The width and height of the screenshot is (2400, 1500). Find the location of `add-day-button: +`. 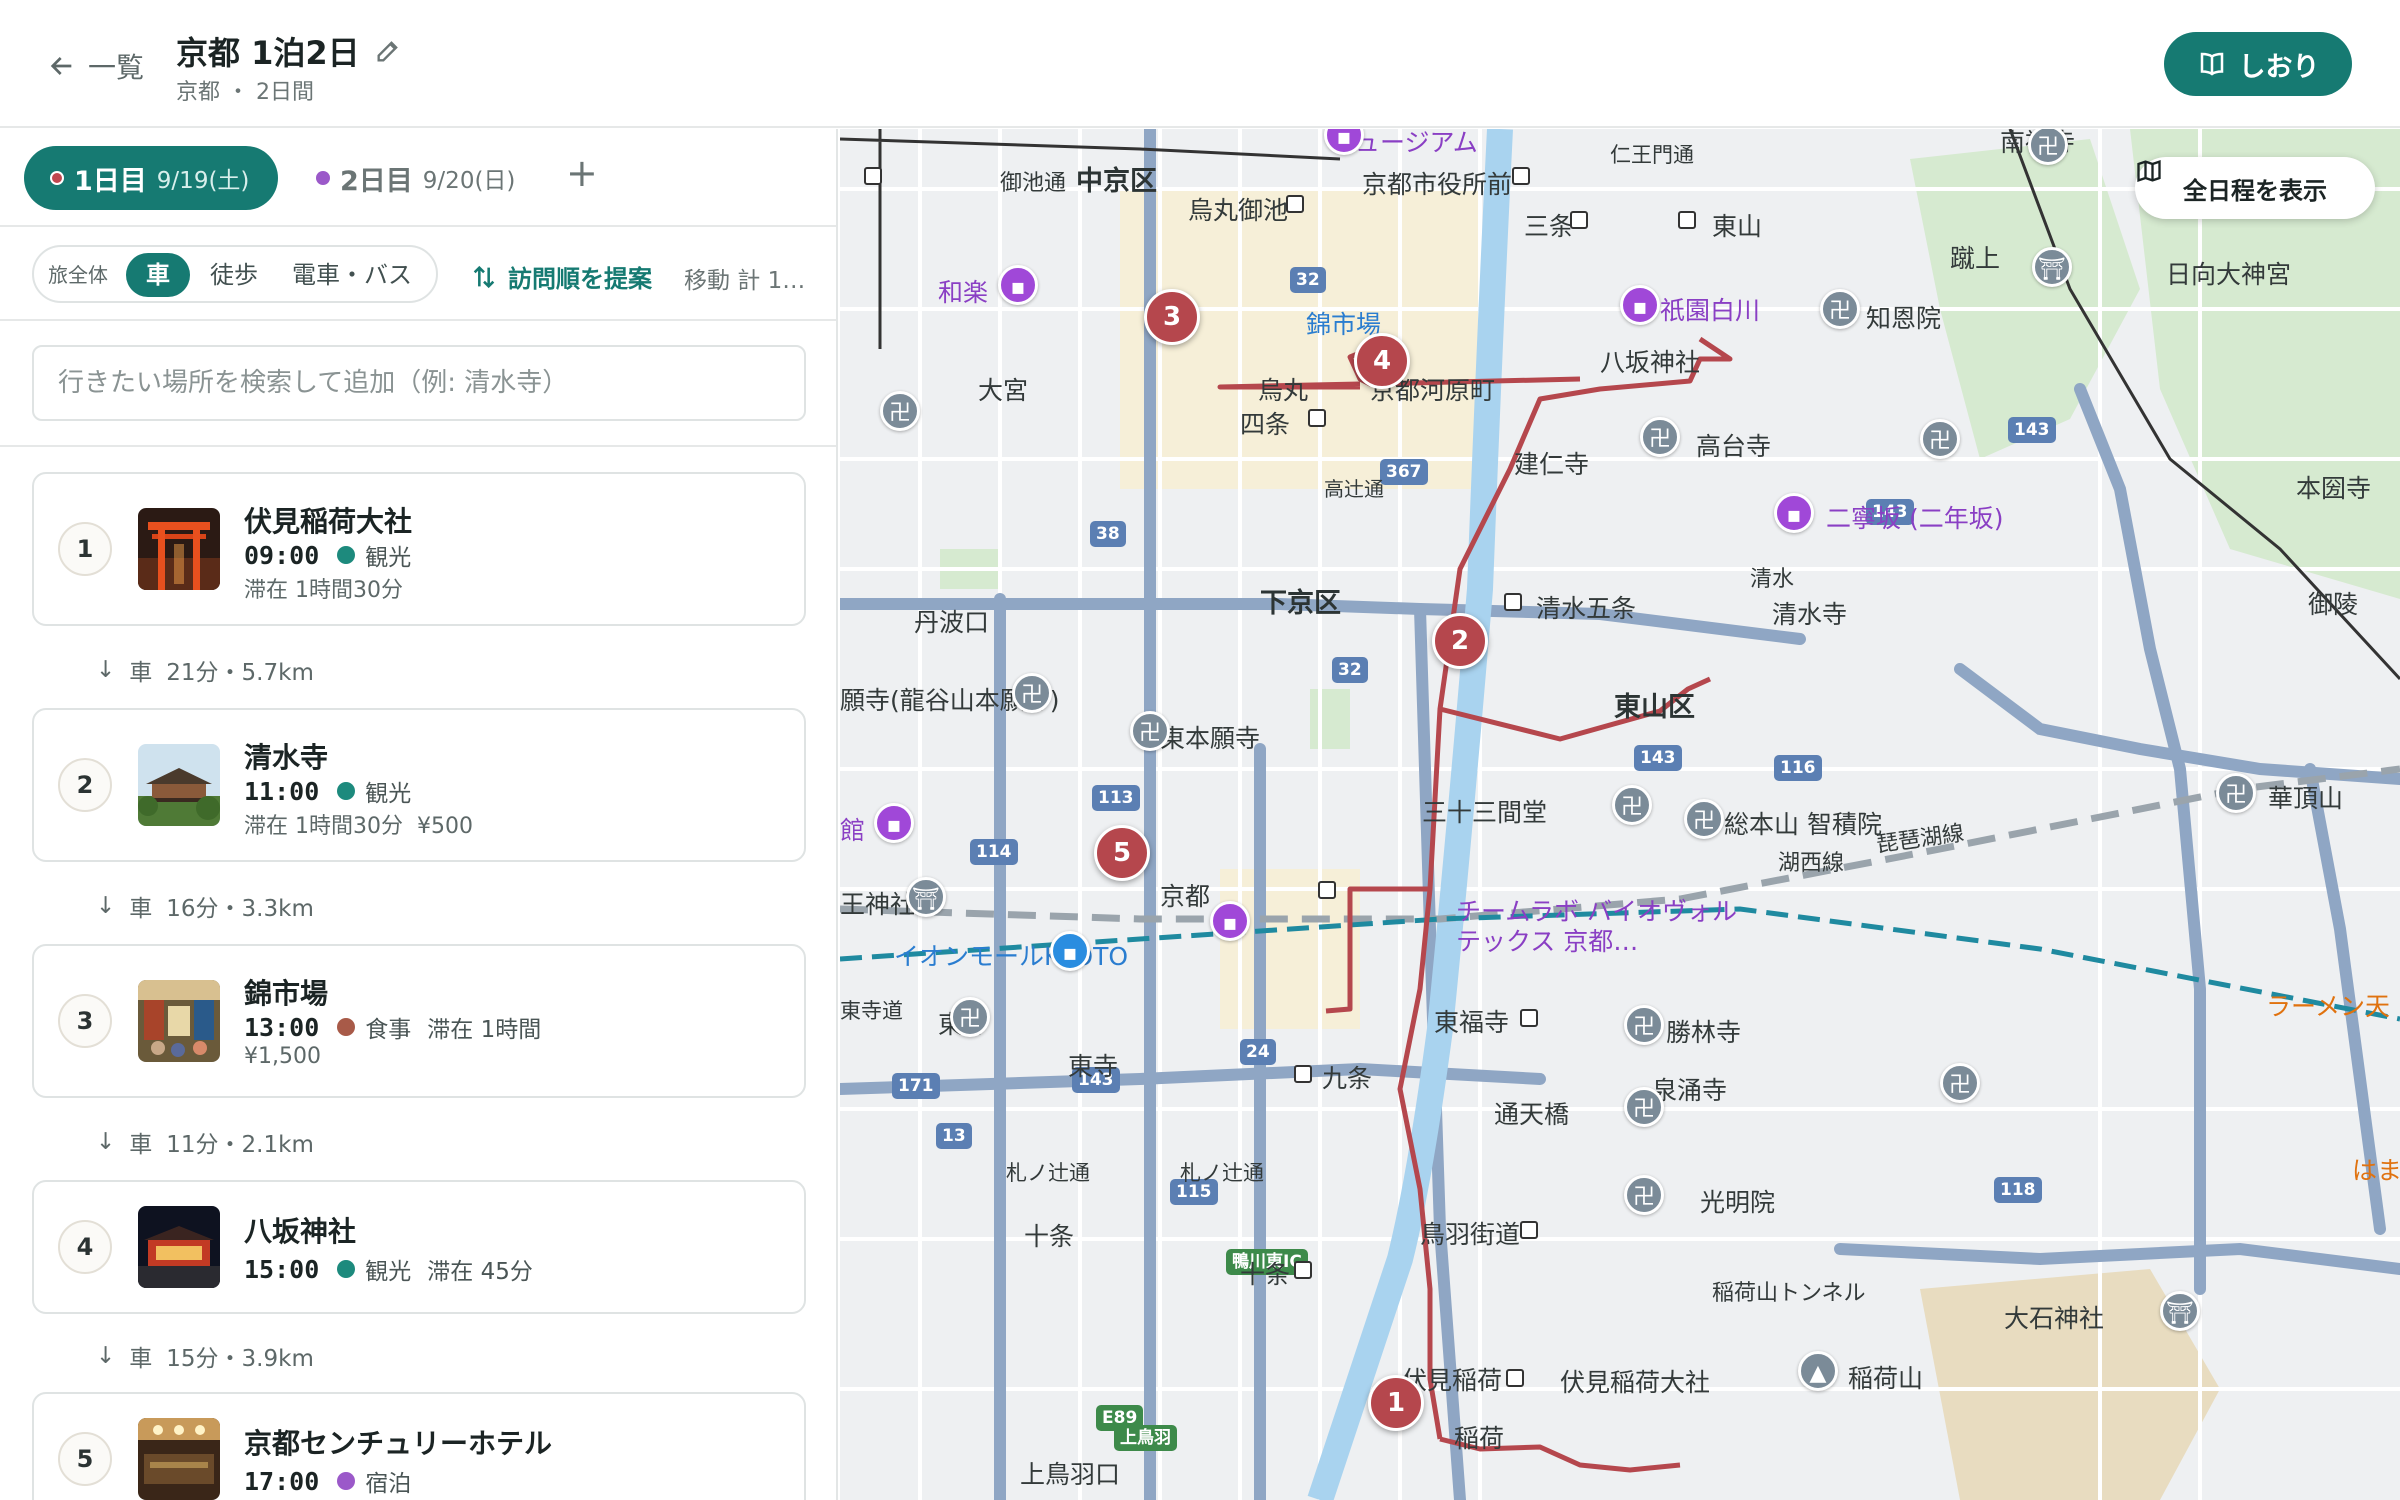

add-day-button: + is located at coordinates (582, 173).